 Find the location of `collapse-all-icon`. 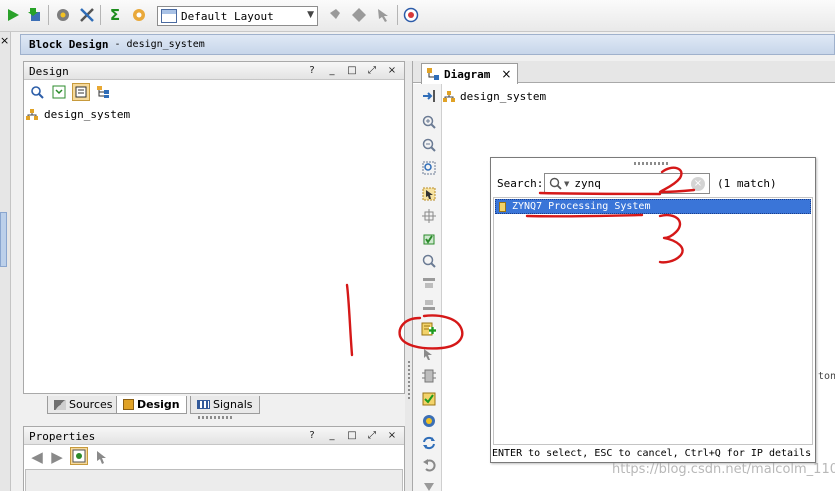

collapse-all-icon is located at coordinates (59, 92).